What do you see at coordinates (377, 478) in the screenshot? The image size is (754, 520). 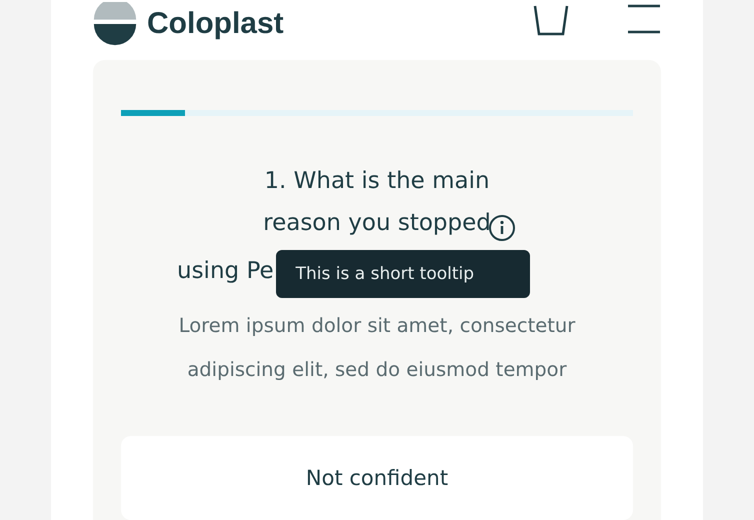 I see `answer-option: Not confident` at bounding box center [377, 478].